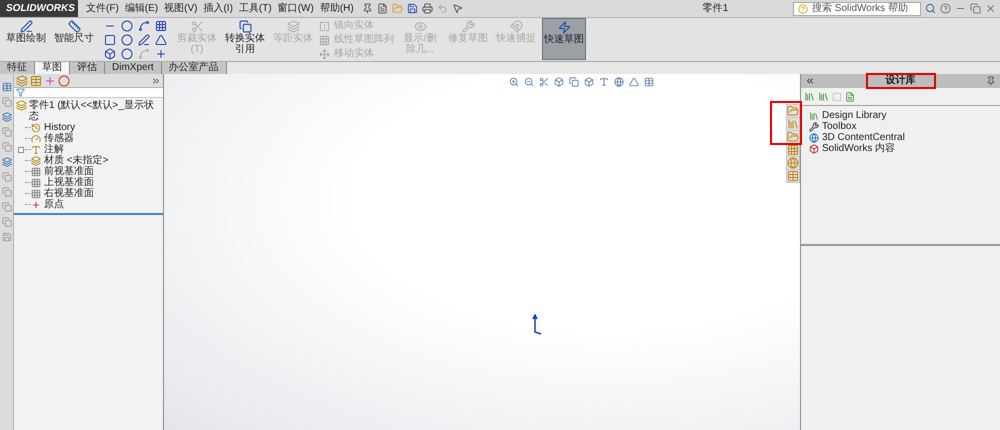  What do you see at coordinates (803, 9) in the screenshot?
I see `help-bubble-icon` at bounding box center [803, 9].